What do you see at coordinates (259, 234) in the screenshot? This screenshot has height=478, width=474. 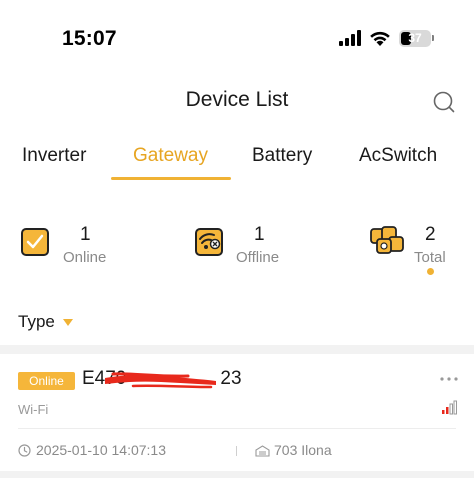 I see `offline-count: 1` at bounding box center [259, 234].